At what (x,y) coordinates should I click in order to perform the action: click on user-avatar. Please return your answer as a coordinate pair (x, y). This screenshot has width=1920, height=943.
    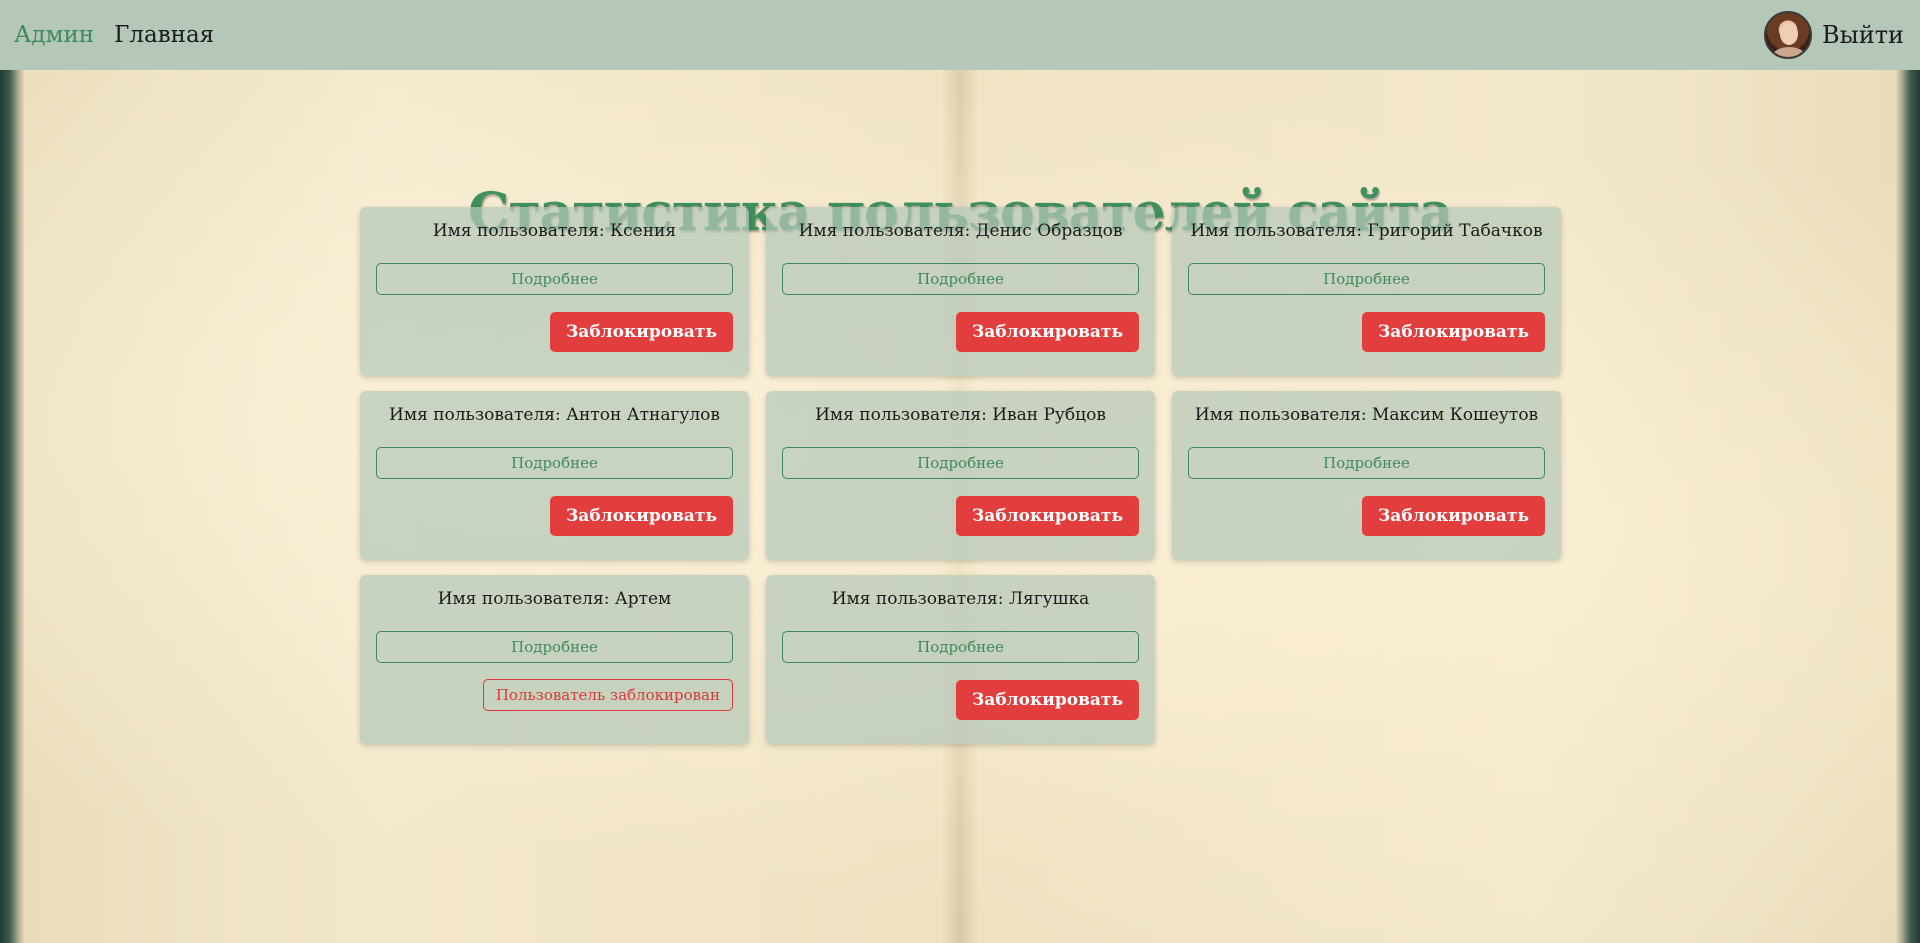
    Looking at the image, I should click on (1787, 35).